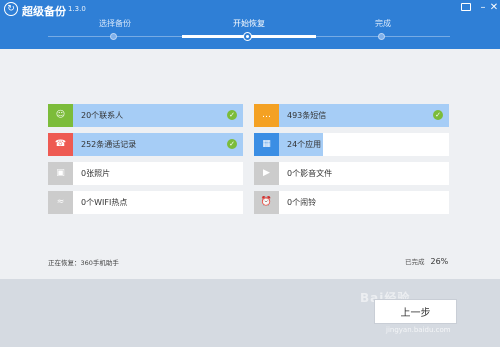 This screenshot has width=500, height=347. Describe the element at coordinates (83, 263) in the screenshot. I see `restore-status-text: 正在恢复：360手机助手` at that location.